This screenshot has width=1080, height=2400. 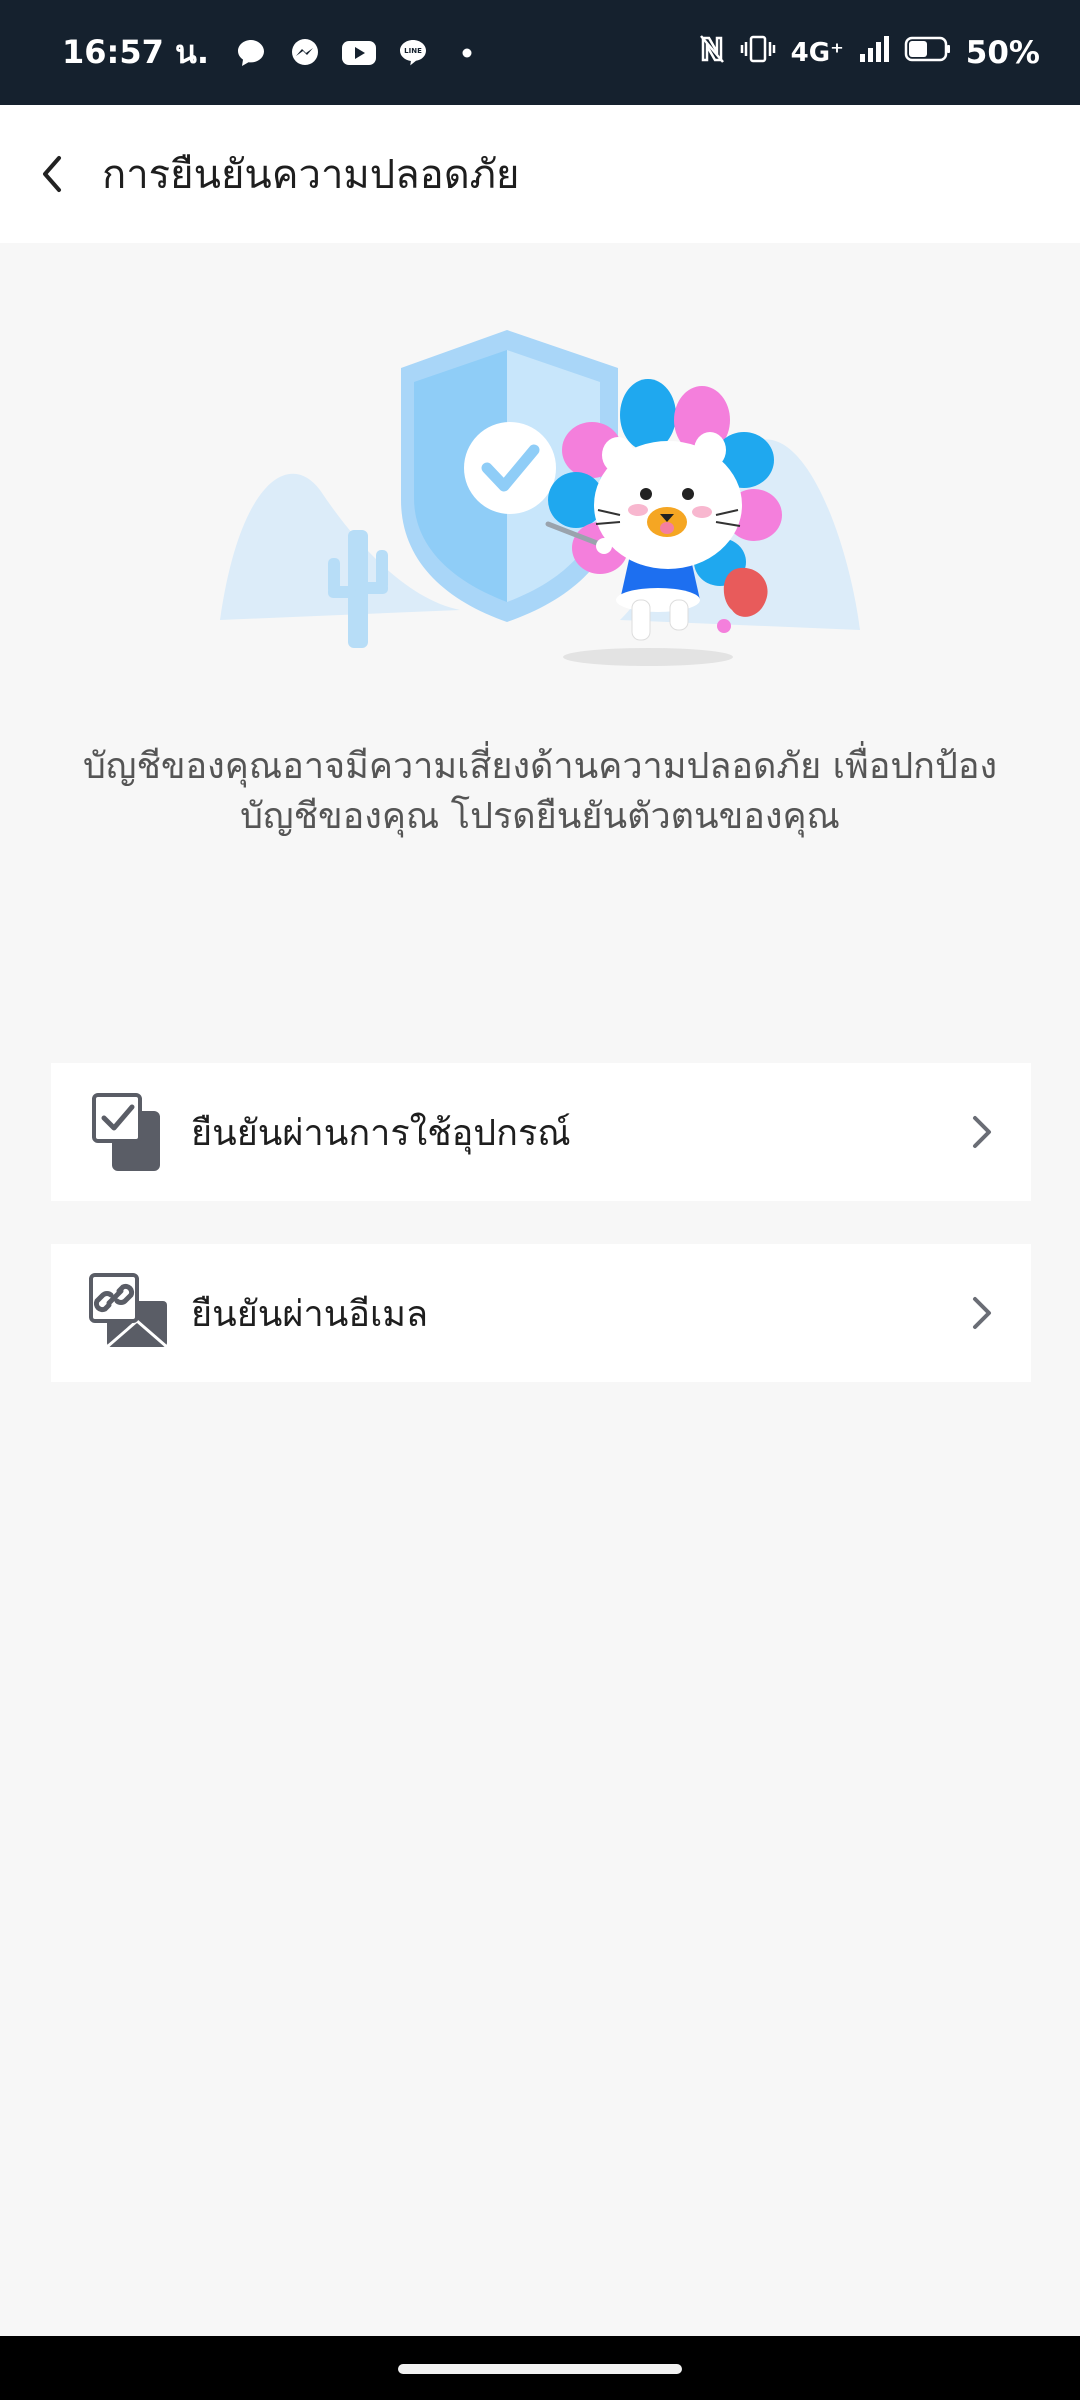 What do you see at coordinates (540, 174) in the screenshot?
I see `app-header: การยืนยันความปลอดภัย` at bounding box center [540, 174].